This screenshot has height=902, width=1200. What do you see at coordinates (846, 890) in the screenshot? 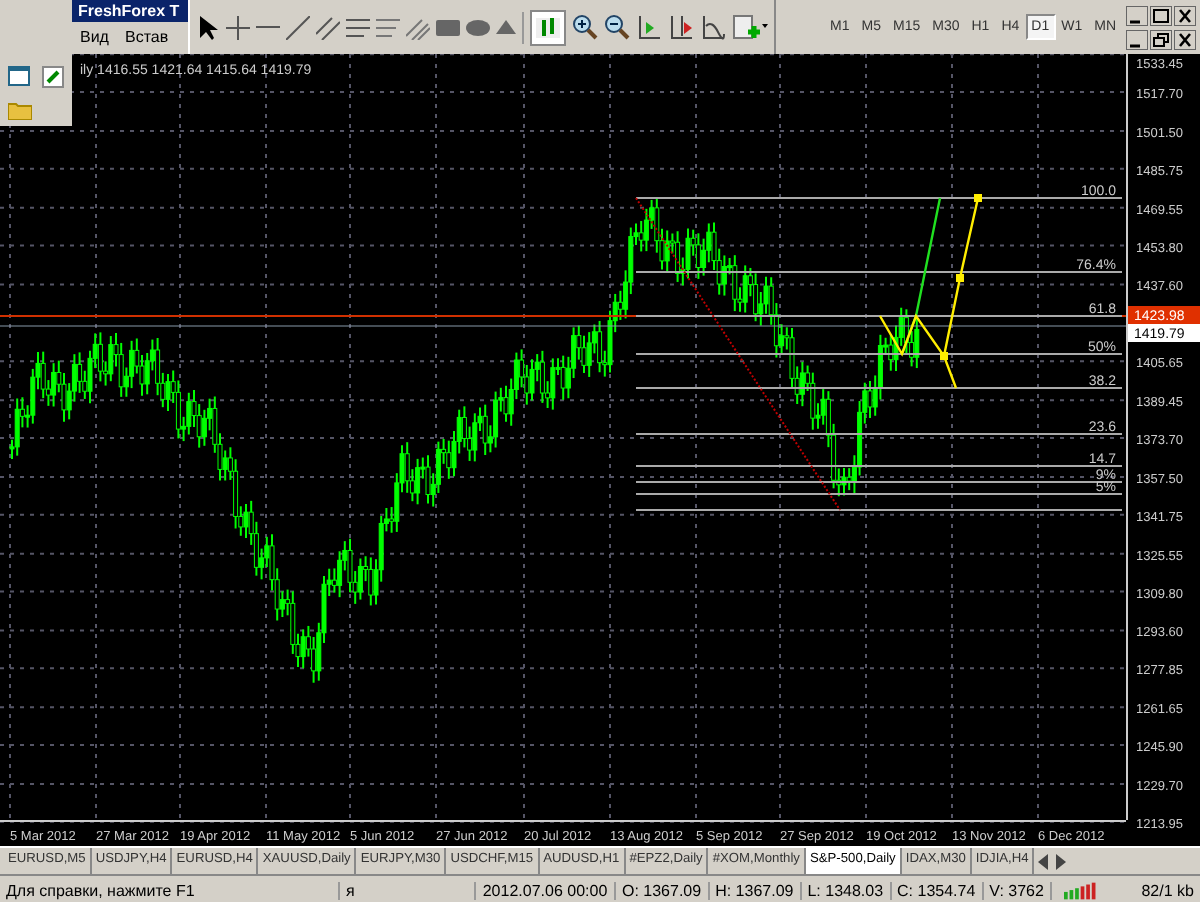
I see `status-low: L: 1348.03` at bounding box center [846, 890].